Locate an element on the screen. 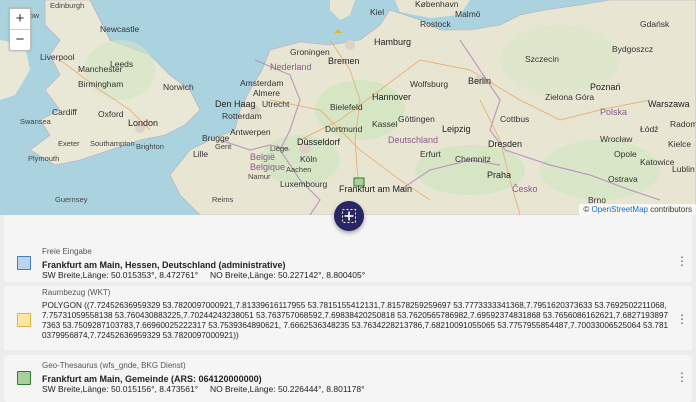 This screenshot has height=402, width=696. map-label: Erfurt is located at coordinates (430, 154).